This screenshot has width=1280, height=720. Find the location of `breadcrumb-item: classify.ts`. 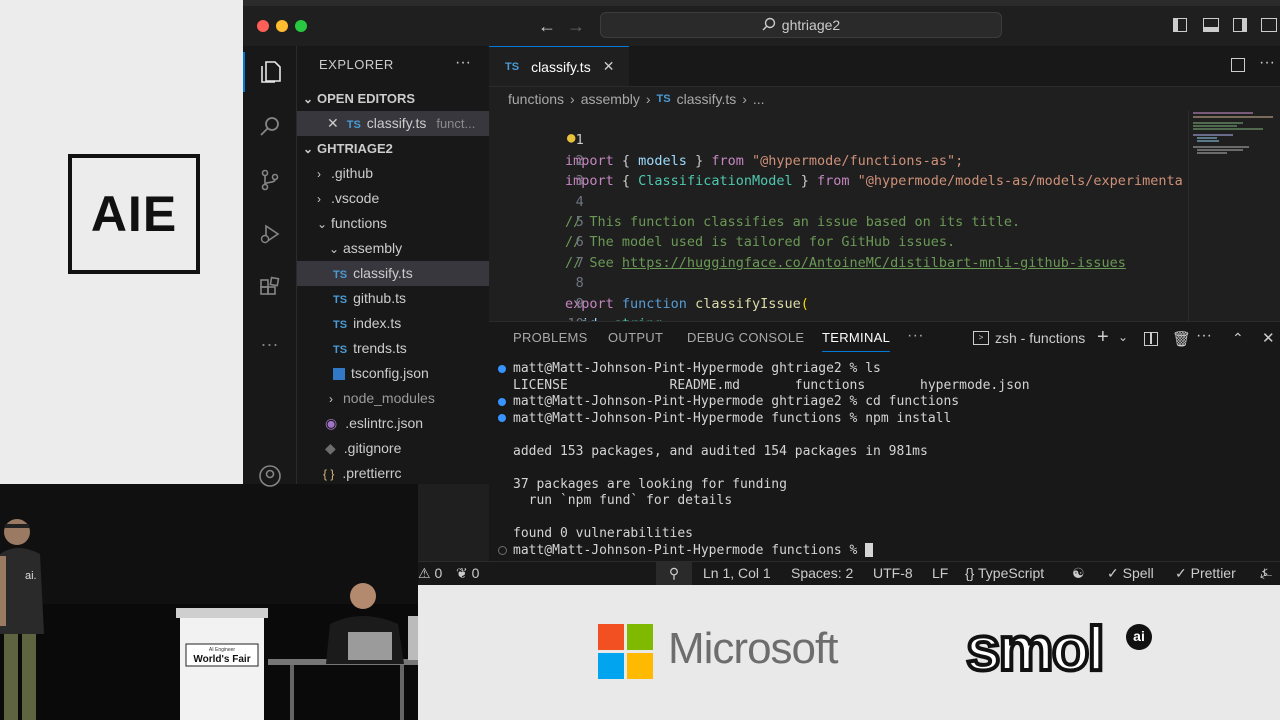

breadcrumb-item: classify.ts is located at coordinates (707, 99).